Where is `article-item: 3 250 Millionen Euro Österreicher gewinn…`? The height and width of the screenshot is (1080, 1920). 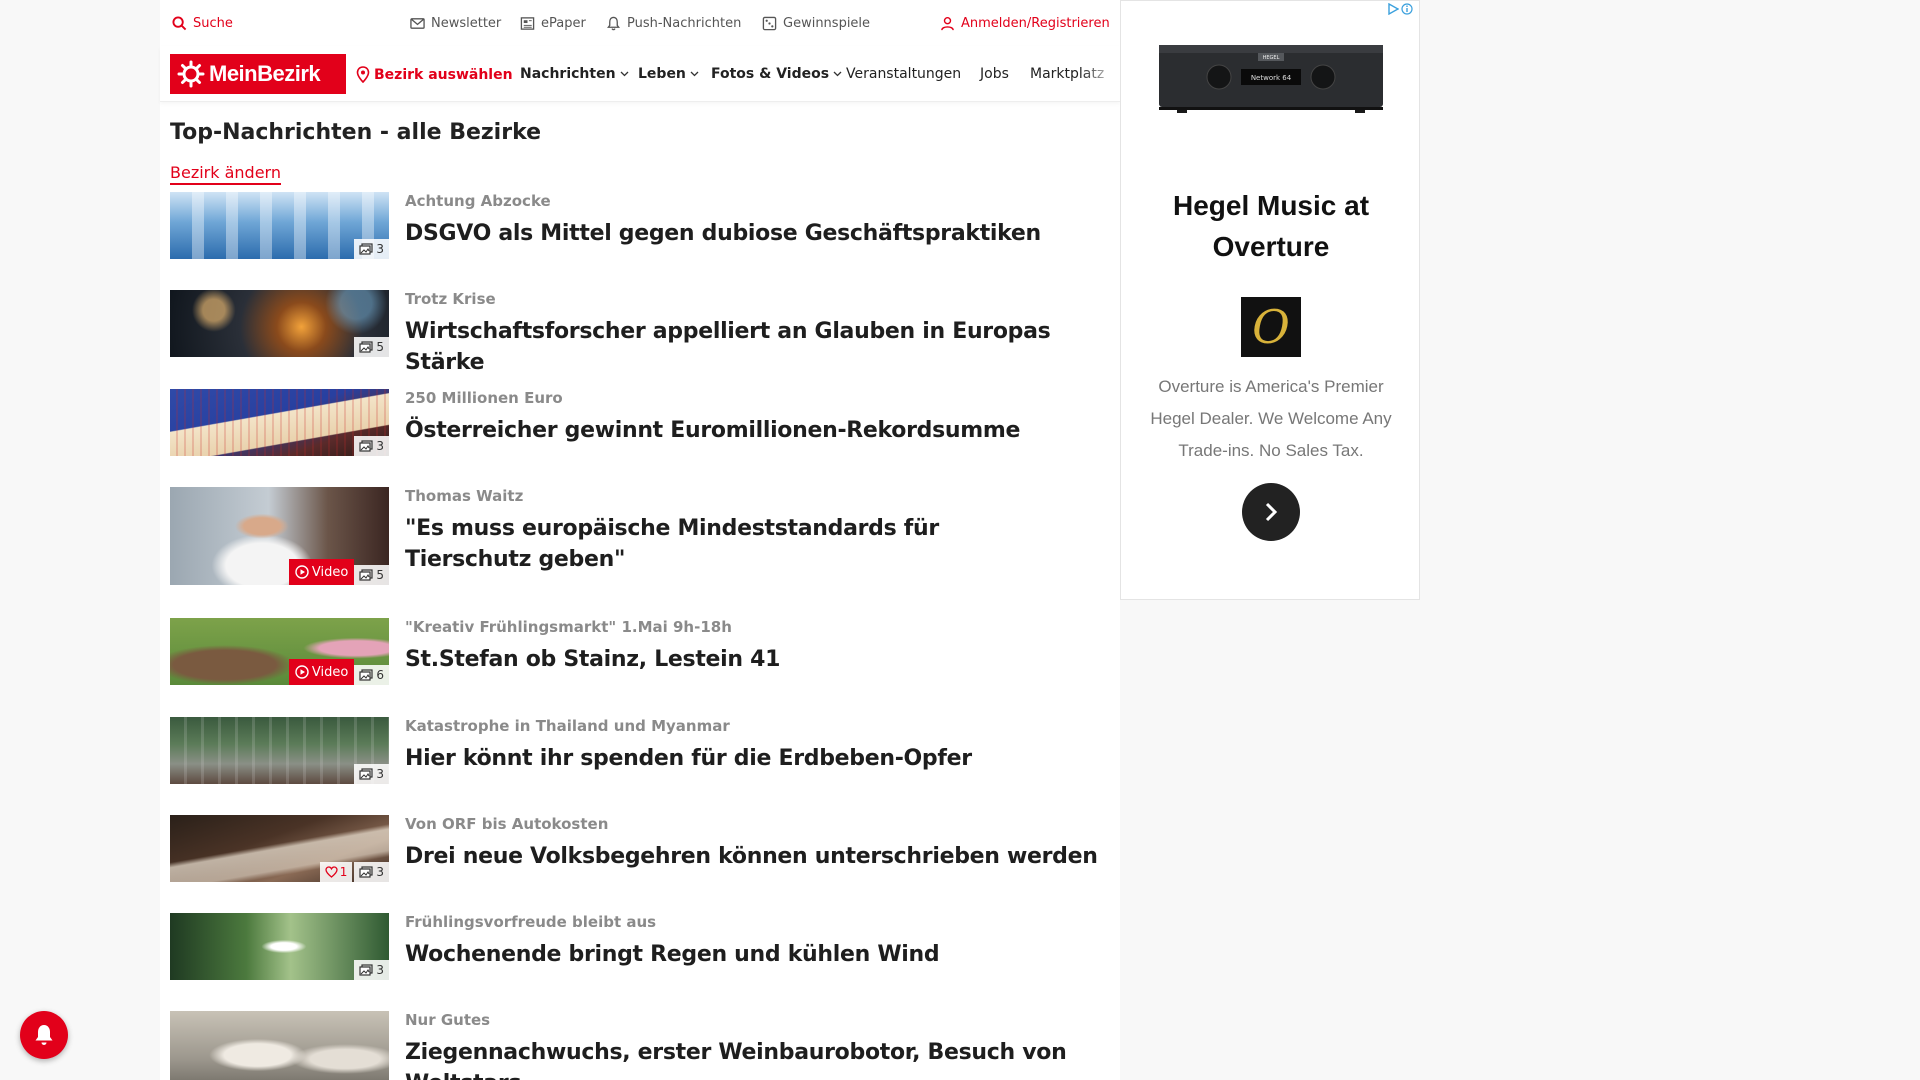 article-item: 3 250 Millionen Euro Österreicher gewinn… is located at coordinates (635, 424).